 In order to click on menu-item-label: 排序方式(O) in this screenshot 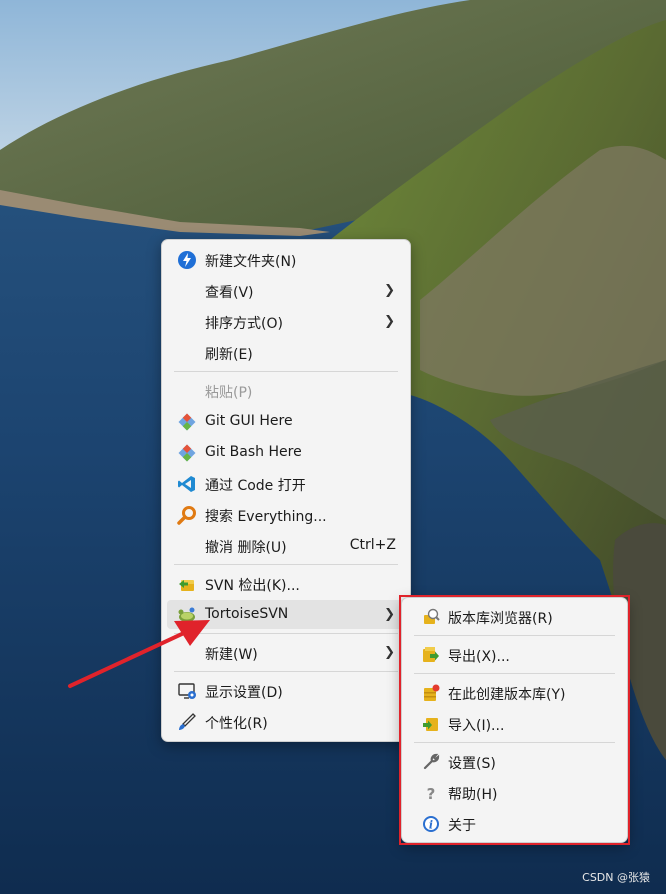, I will do `click(244, 324)`.